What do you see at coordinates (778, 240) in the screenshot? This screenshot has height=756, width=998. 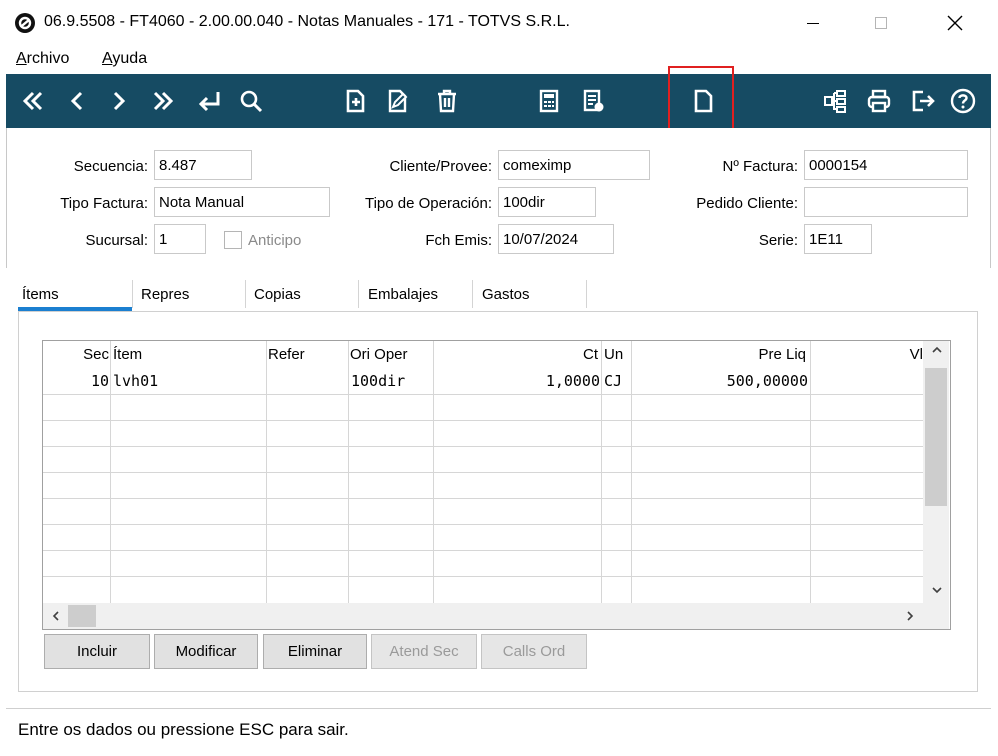 I see `serie-label: Serie:` at bounding box center [778, 240].